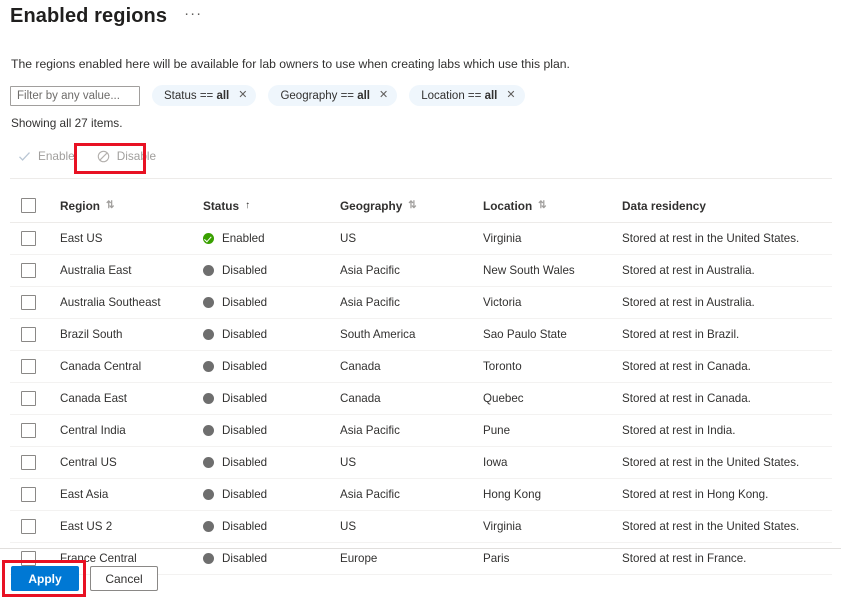  I want to click on sort-icon-geography: ⇅, so click(412, 205).